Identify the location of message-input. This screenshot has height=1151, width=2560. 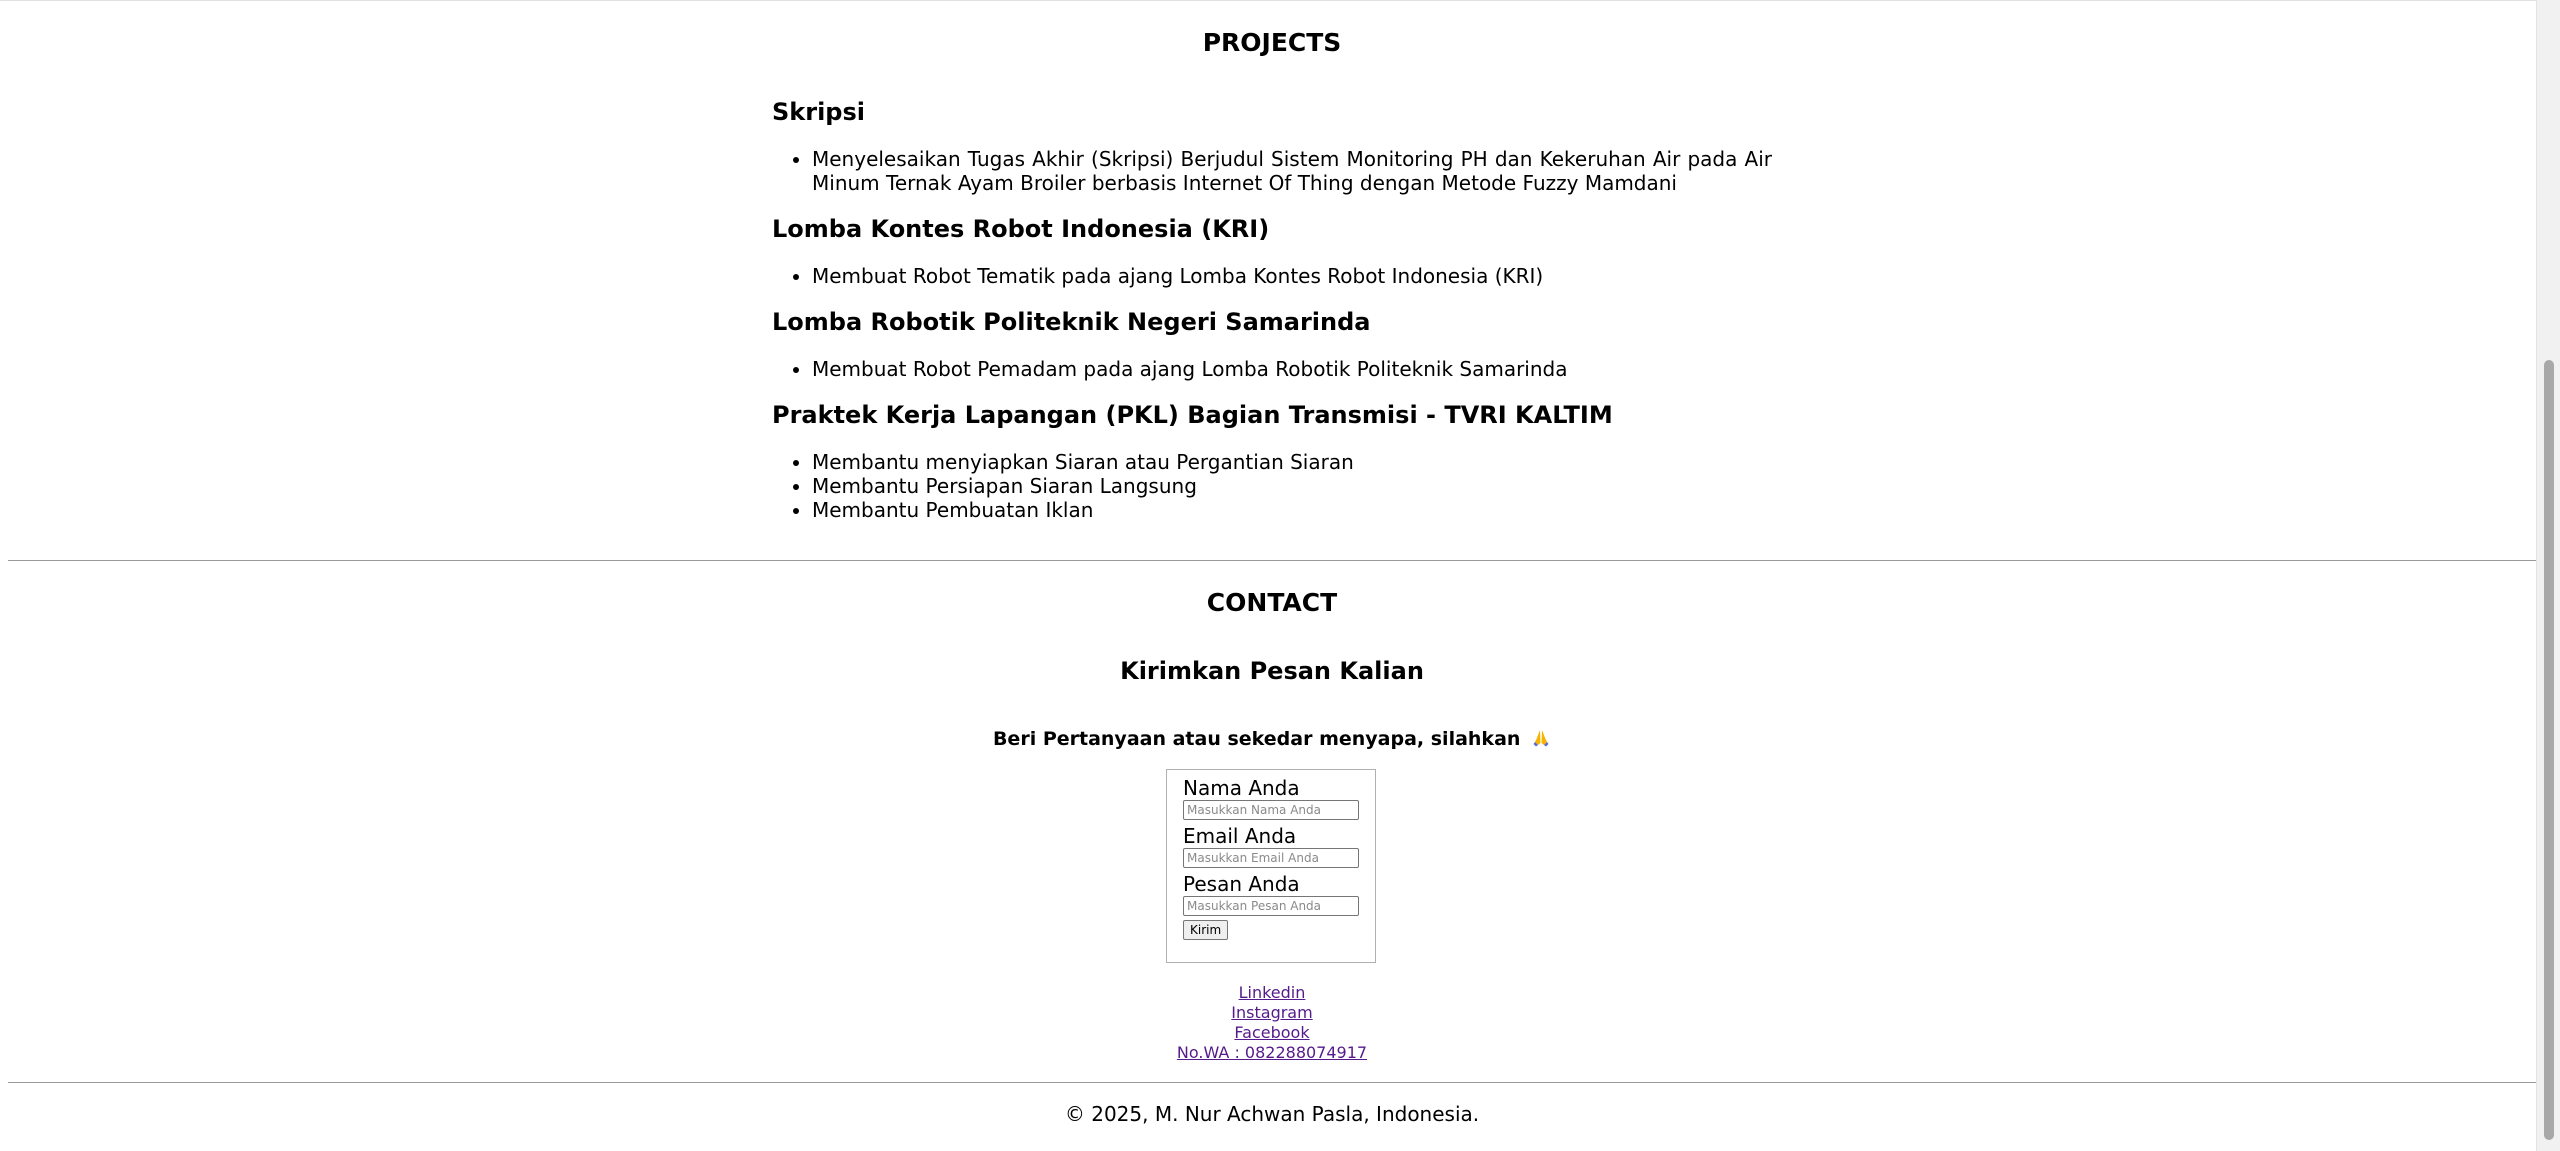
(1271, 906).